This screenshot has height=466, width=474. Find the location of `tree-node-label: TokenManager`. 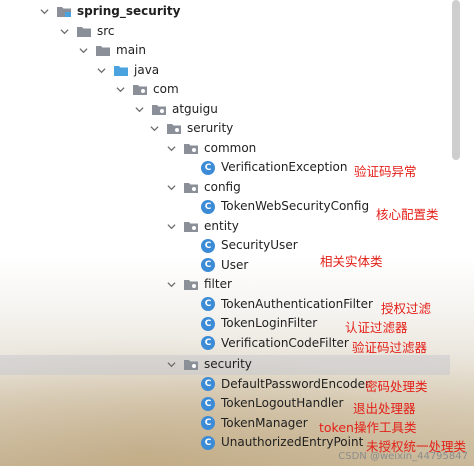

tree-node-label: TokenManager is located at coordinates (264, 422).